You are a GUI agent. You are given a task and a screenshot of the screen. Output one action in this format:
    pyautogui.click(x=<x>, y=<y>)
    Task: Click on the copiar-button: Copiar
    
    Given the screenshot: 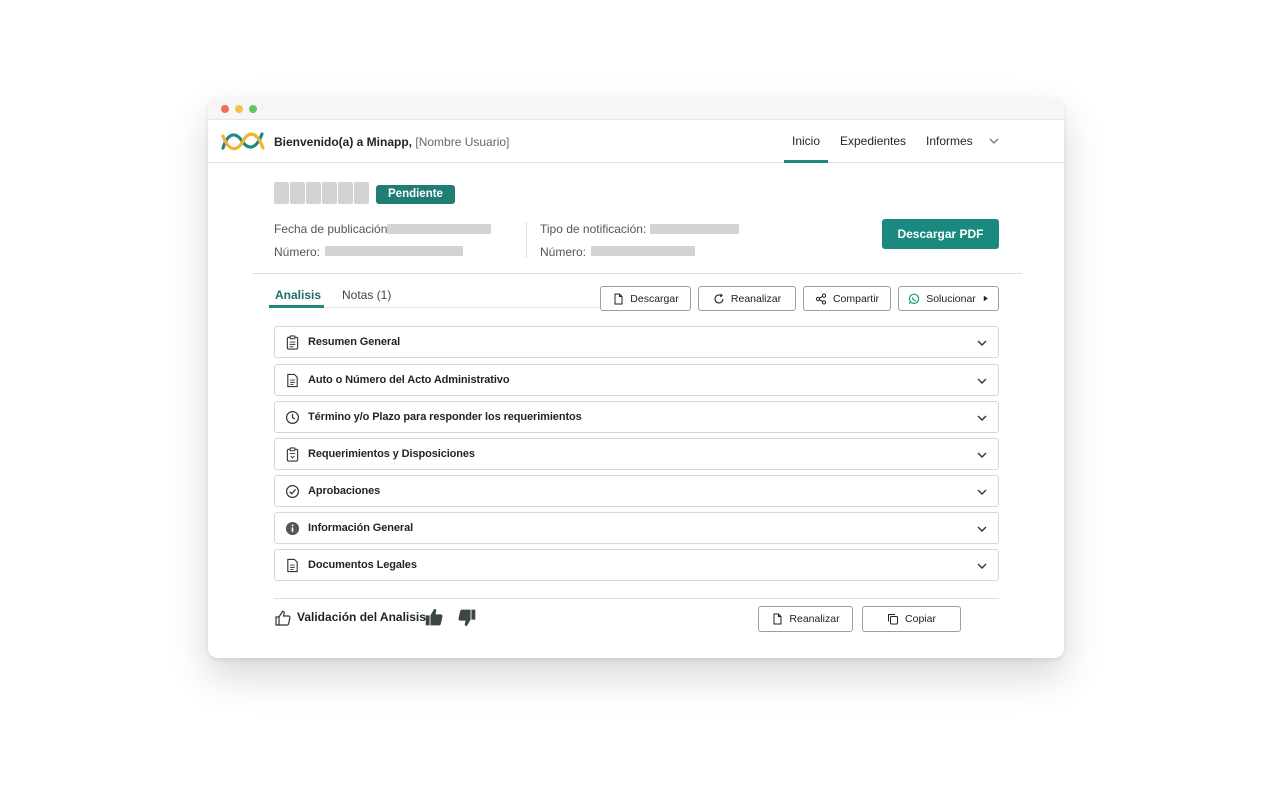 What is the action you would take?
    pyautogui.click(x=911, y=619)
    